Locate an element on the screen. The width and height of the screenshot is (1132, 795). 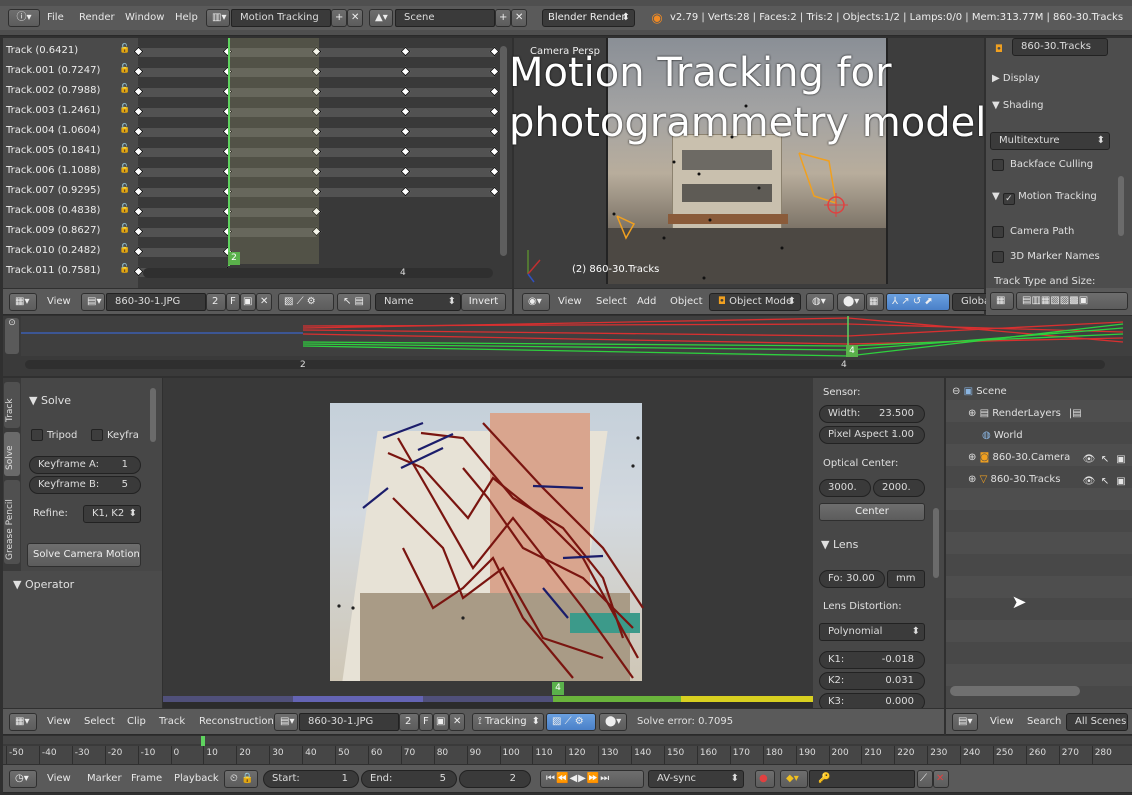
keyframe-b-field: Keyframe B: 5 is located at coordinates (85, 485).